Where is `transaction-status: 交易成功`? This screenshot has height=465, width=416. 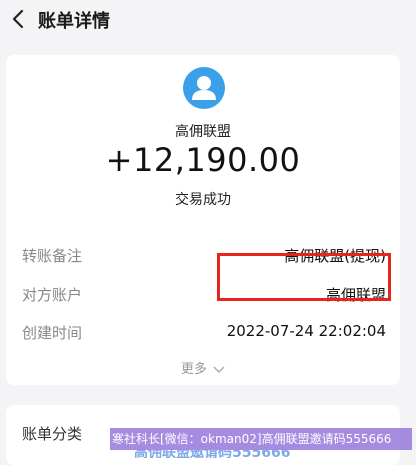
transaction-status: 交易成功 is located at coordinates (203, 200).